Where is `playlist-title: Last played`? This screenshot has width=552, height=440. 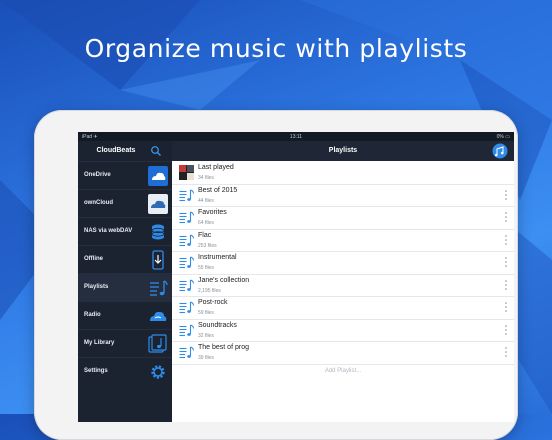 playlist-title: Last played is located at coordinates (216, 167).